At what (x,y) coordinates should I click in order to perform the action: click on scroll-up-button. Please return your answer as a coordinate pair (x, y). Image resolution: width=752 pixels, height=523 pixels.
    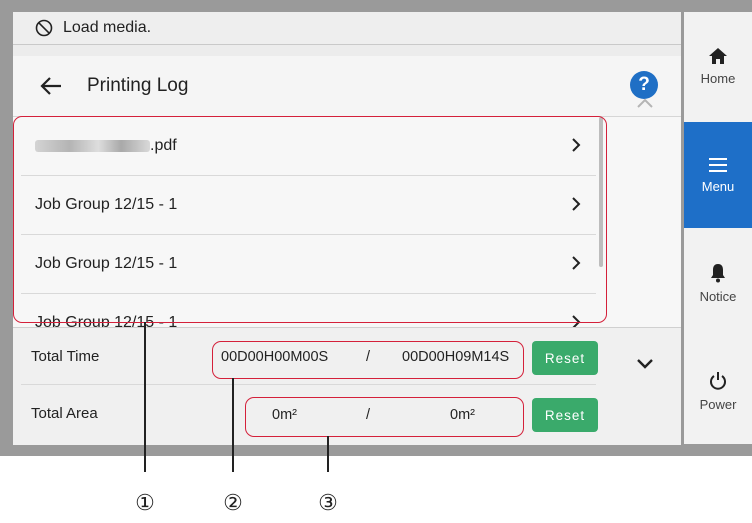
    Looking at the image, I should click on (645, 103).